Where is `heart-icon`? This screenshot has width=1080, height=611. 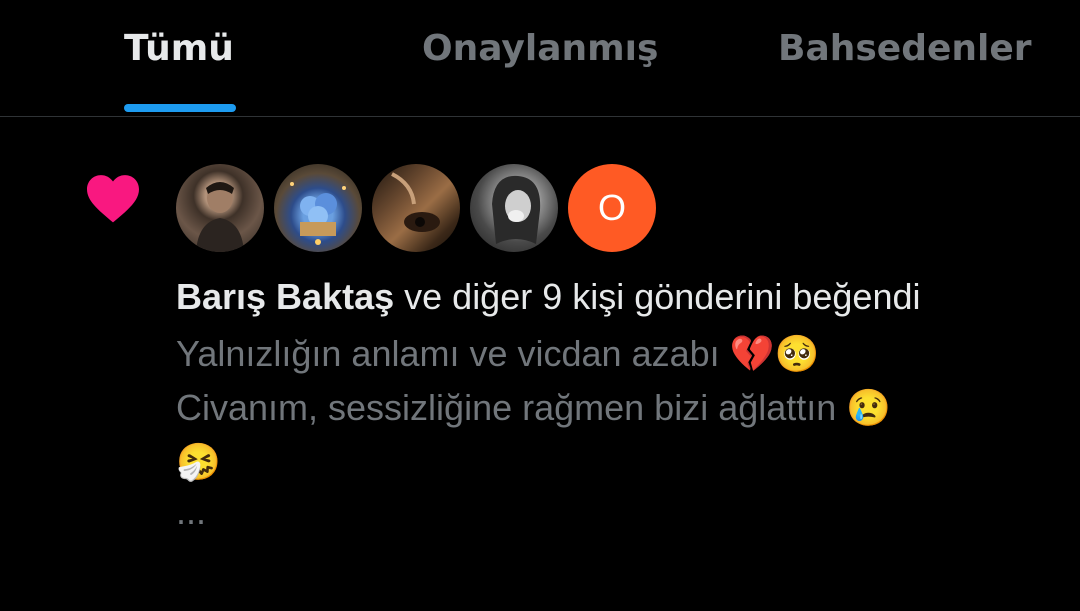 heart-icon is located at coordinates (113, 199).